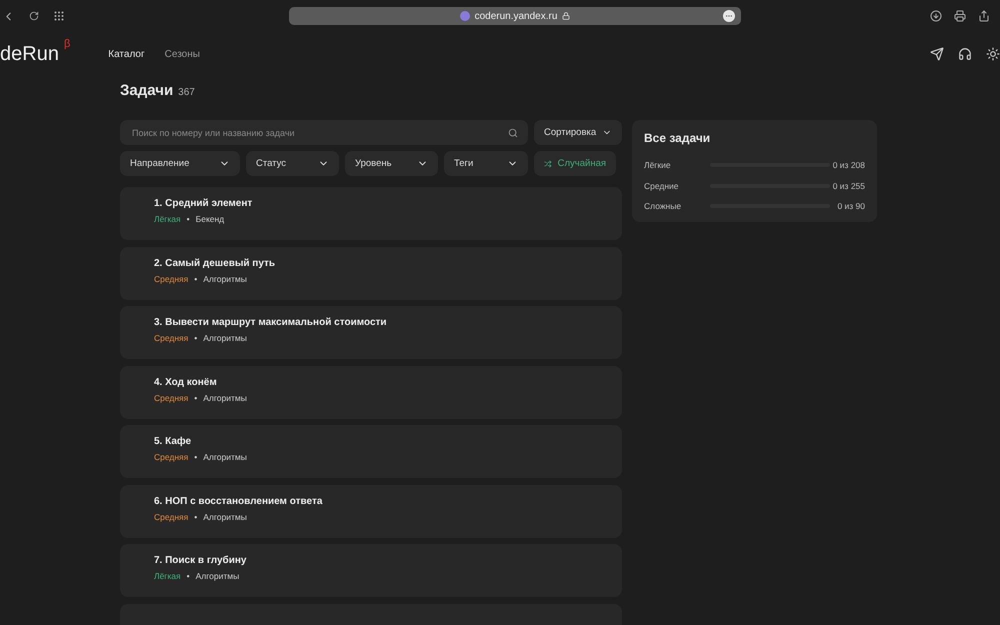 The width and height of the screenshot is (1000, 625). I want to click on task-card: 6. НОП с восстановлением ответа Средняя • Алгоритмы, so click(371, 511).